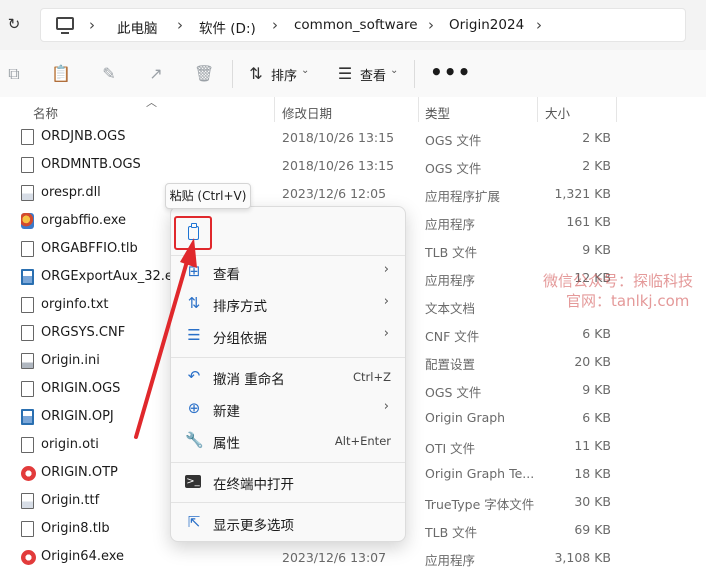 Image resolution: width=706 pixels, height=571 pixels. I want to click on menu-item-label: 显示更多选项, so click(253, 526).